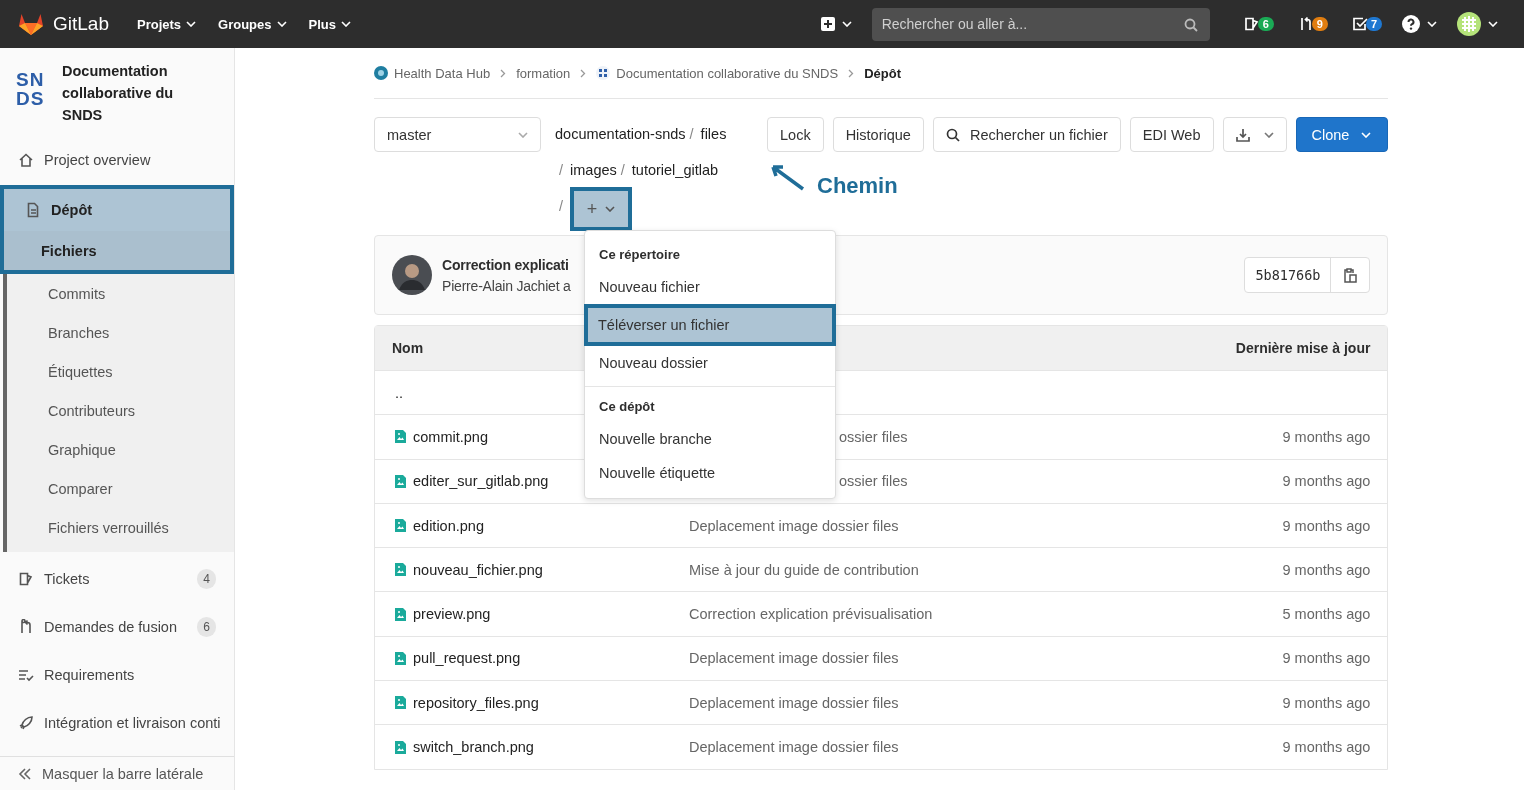 This screenshot has width=1524, height=790. I want to click on menu-item: Téléverser un fichier, so click(710, 325).